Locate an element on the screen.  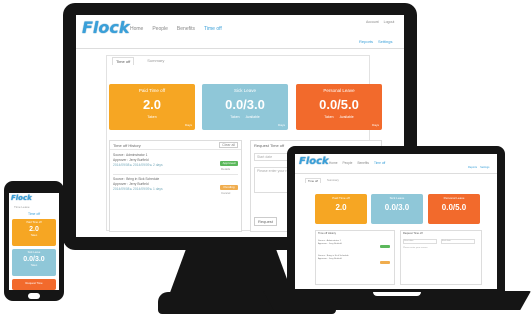
history-title: Time off History is located at coordinates (127, 145).